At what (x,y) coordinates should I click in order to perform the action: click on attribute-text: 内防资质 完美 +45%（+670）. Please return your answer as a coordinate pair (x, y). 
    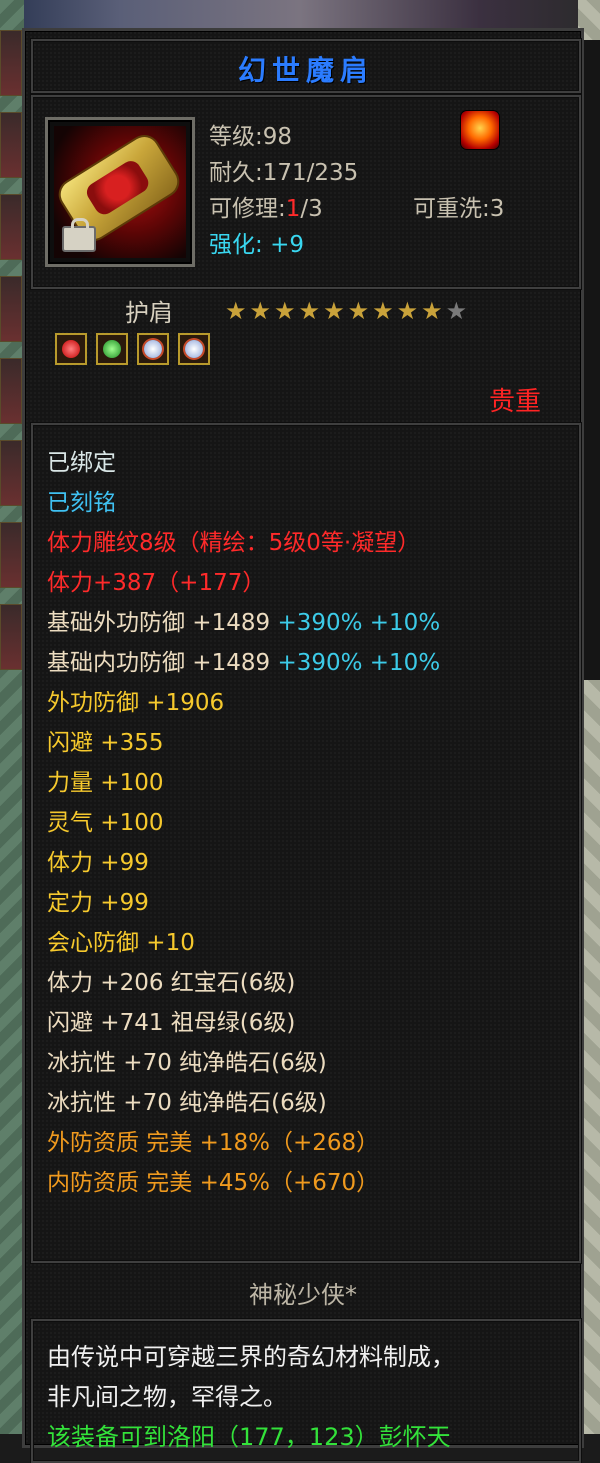
    Looking at the image, I should click on (213, 1183).